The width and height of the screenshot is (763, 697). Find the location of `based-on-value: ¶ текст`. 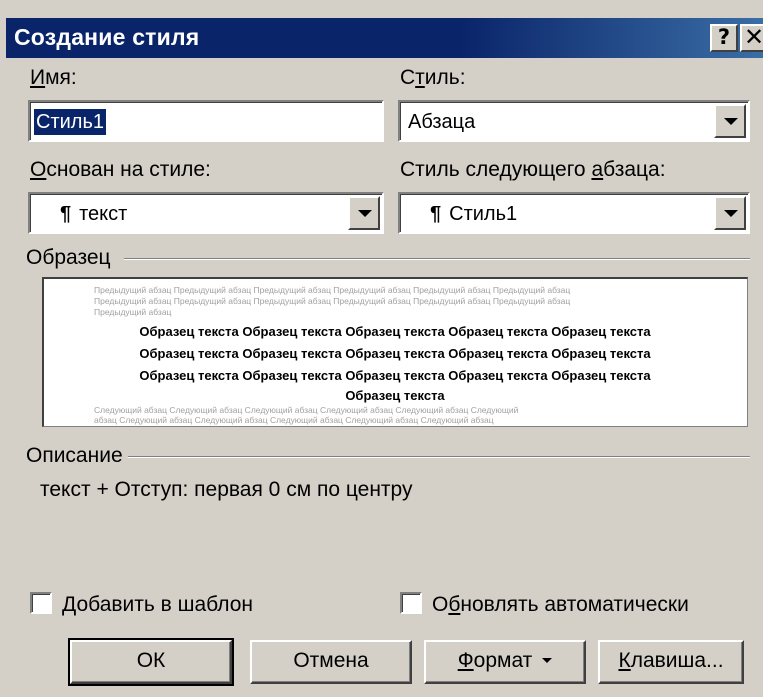

based-on-value: ¶ текст is located at coordinates (94, 214).